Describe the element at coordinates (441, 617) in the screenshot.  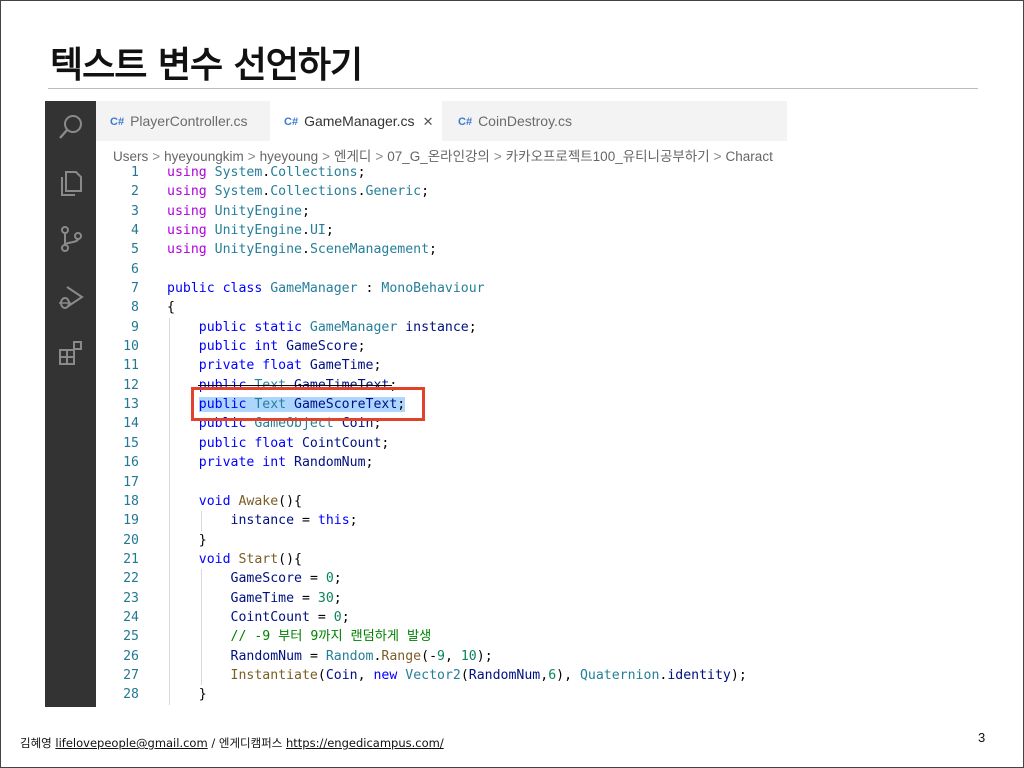
I see `code-line: 24 CointCount = 0;` at that location.